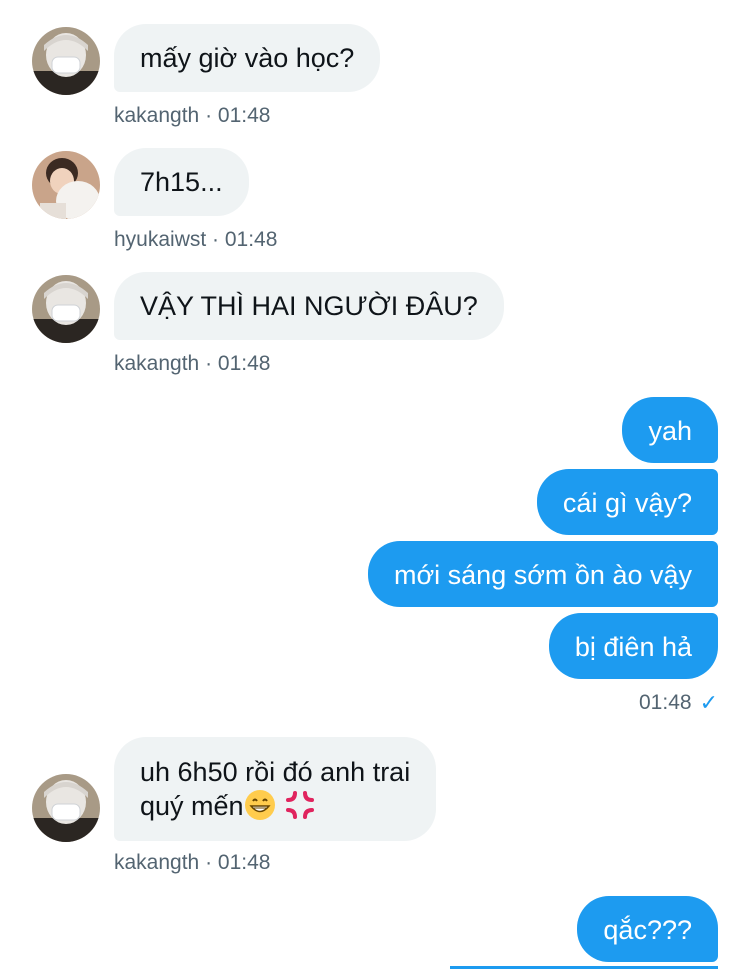 The image size is (750, 969). What do you see at coordinates (300, 805) in the screenshot?
I see `anger-symbol-emoji` at bounding box center [300, 805].